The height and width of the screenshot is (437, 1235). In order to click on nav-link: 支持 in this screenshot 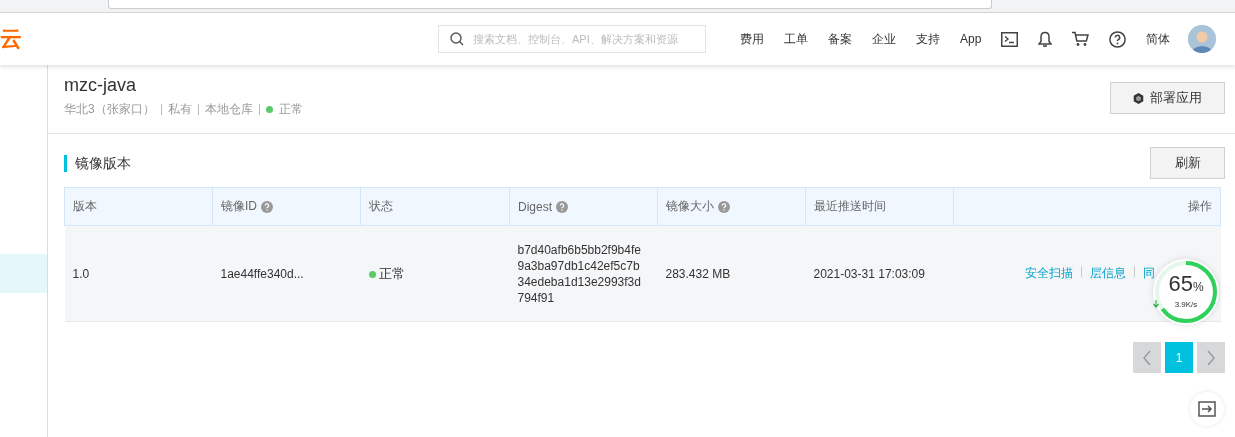, I will do `click(928, 39)`.